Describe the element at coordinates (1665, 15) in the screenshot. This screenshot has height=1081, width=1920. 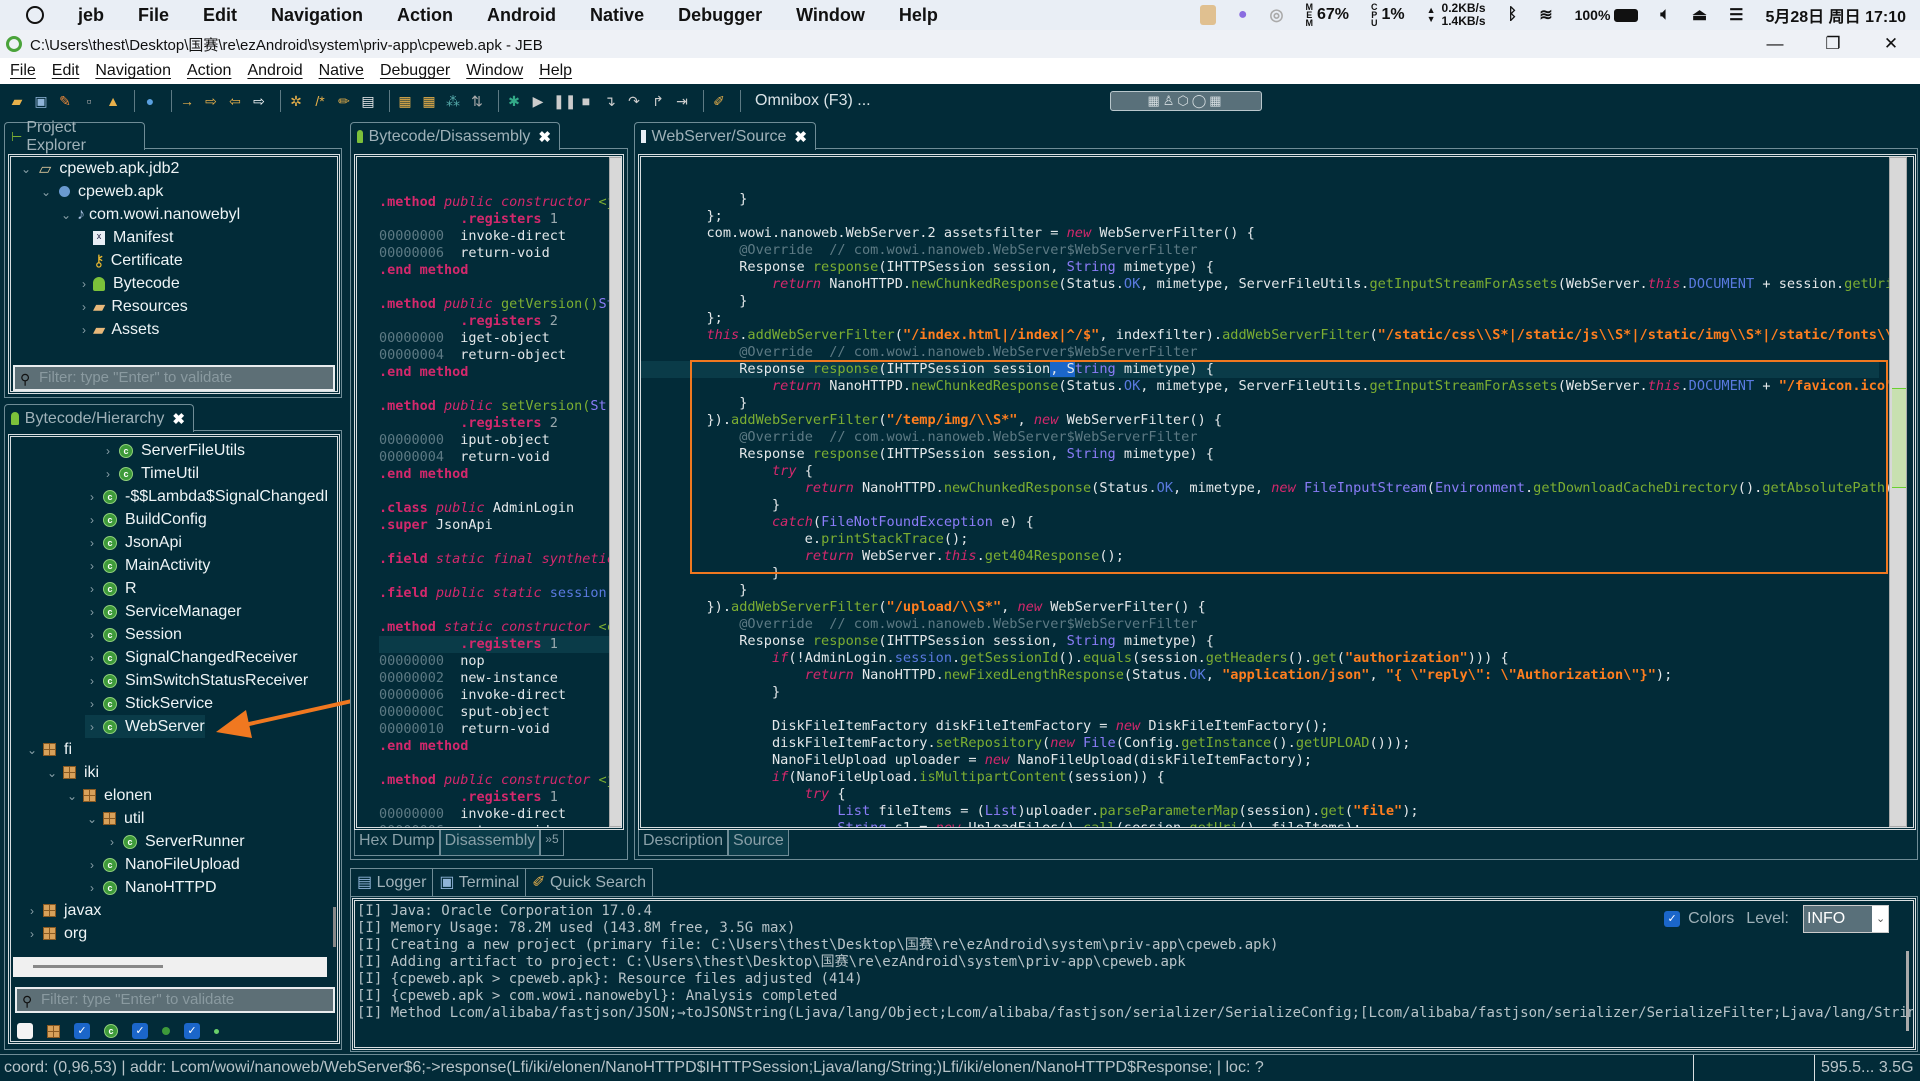
I see `volume-icon: 🔈︎` at that location.